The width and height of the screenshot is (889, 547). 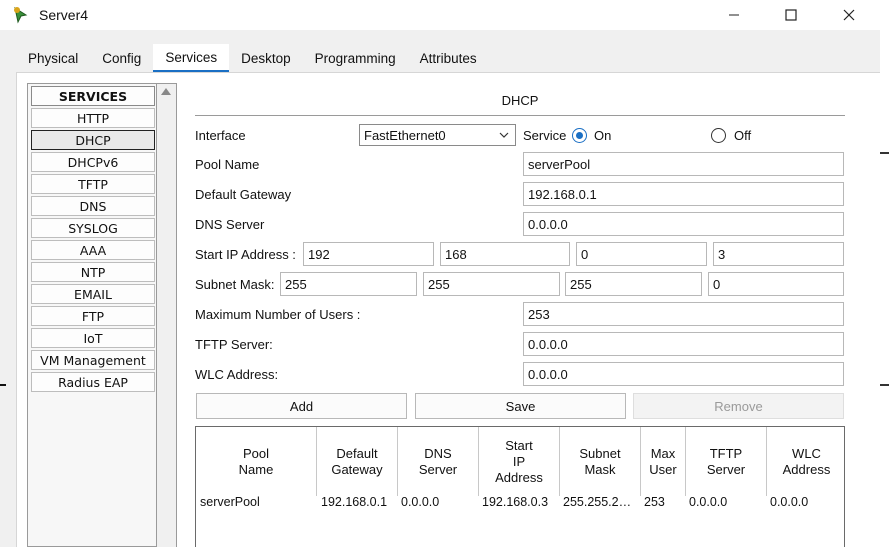 I want to click on service-item-radius-eap: Radius EAP, so click(x=93, y=382).